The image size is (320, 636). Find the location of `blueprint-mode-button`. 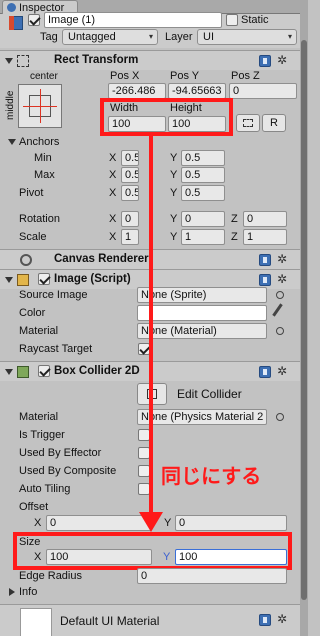

blueprint-mode-button is located at coordinates (248, 123).